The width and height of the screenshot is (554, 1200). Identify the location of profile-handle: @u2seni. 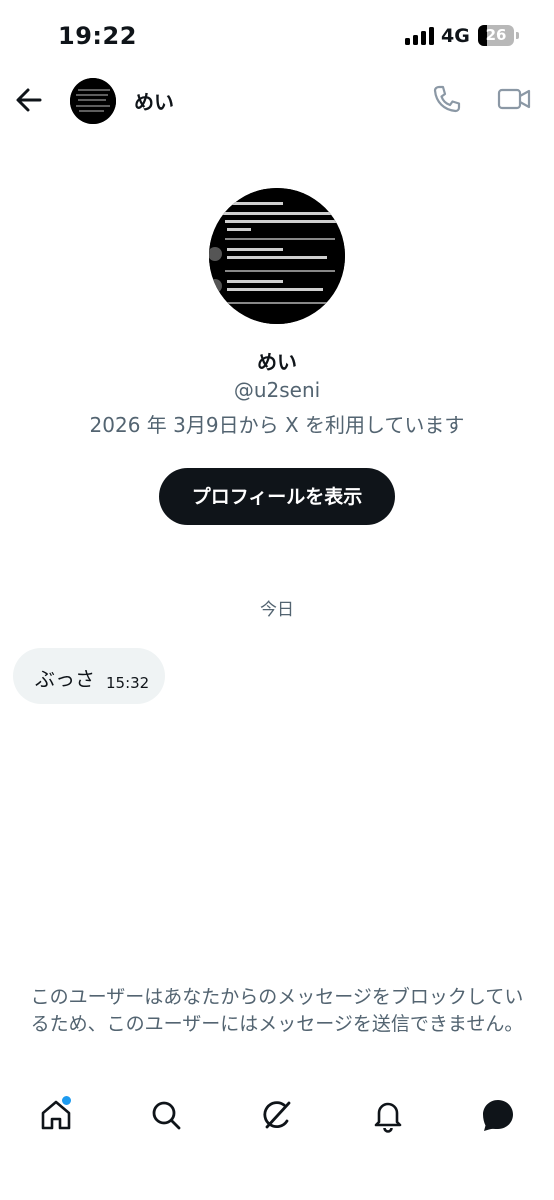
(277, 390).